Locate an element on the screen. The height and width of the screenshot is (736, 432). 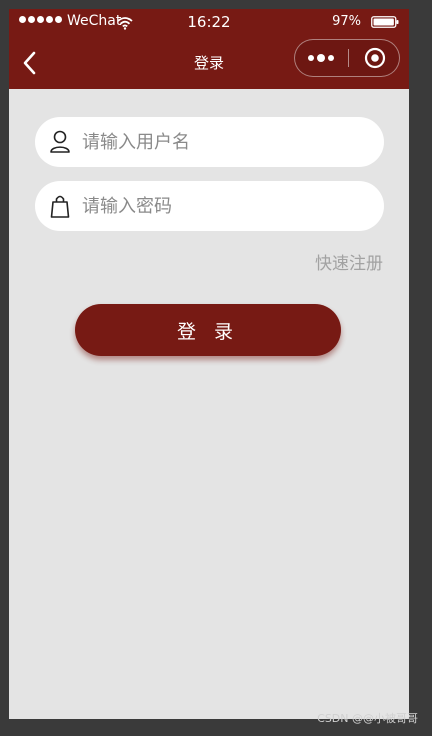
password-field is located at coordinates (209, 206).